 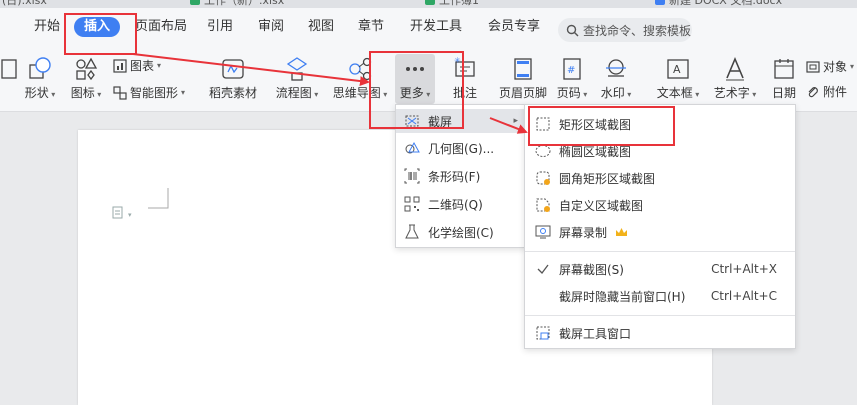 I want to click on annotation-arrows, so click(x=330, y=93).